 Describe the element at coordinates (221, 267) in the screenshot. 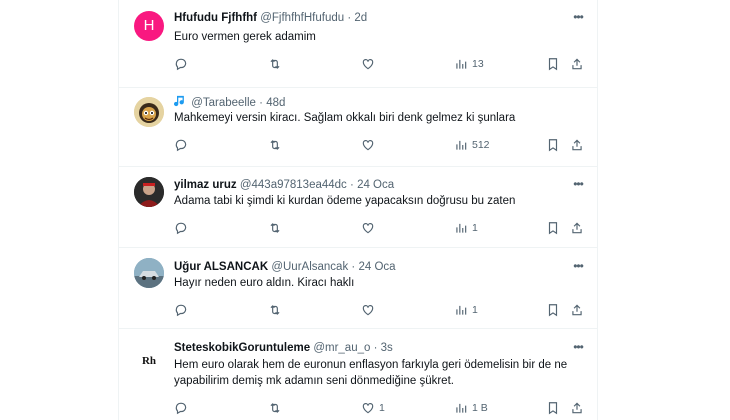

I see `author-name: Uğur ALSANCAK` at that location.